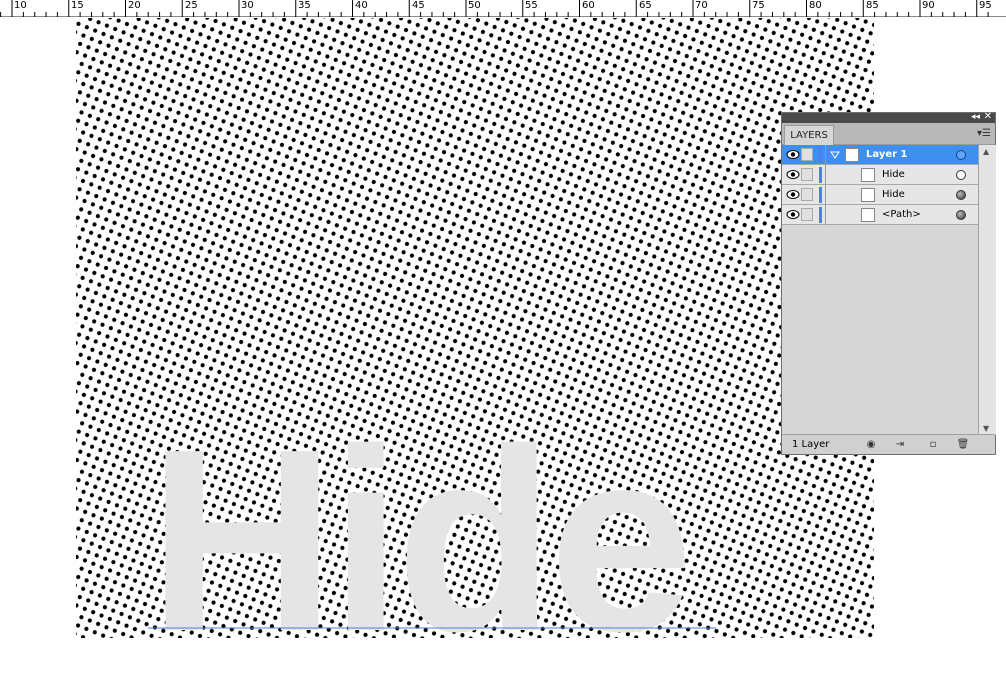  Describe the element at coordinates (987, 290) in the screenshot. I see `layer-list-scrollbar: ▲ ▼` at that location.